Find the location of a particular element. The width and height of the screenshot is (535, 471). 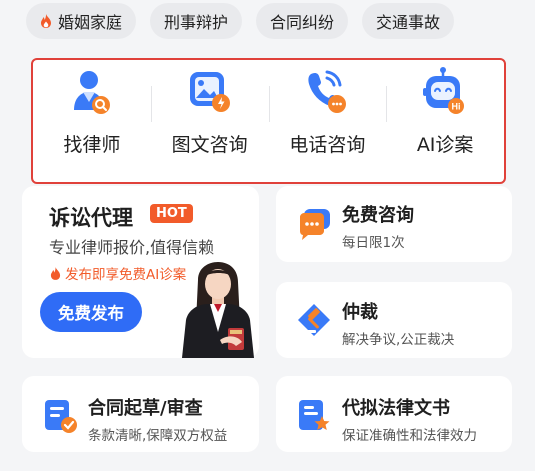

free-consult-title: 免费咨询 is located at coordinates (378, 215).